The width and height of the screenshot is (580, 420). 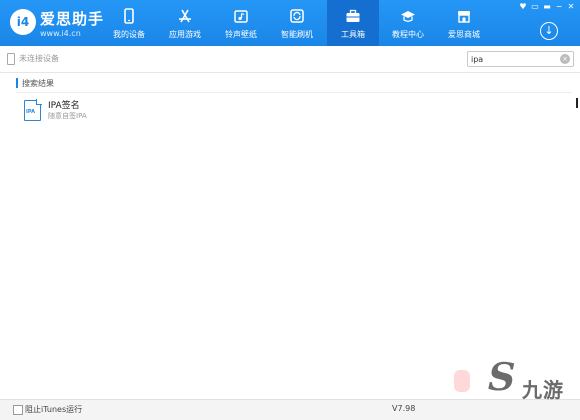 What do you see at coordinates (565, 59) in the screenshot?
I see `clear-search-icon: ×` at bounding box center [565, 59].